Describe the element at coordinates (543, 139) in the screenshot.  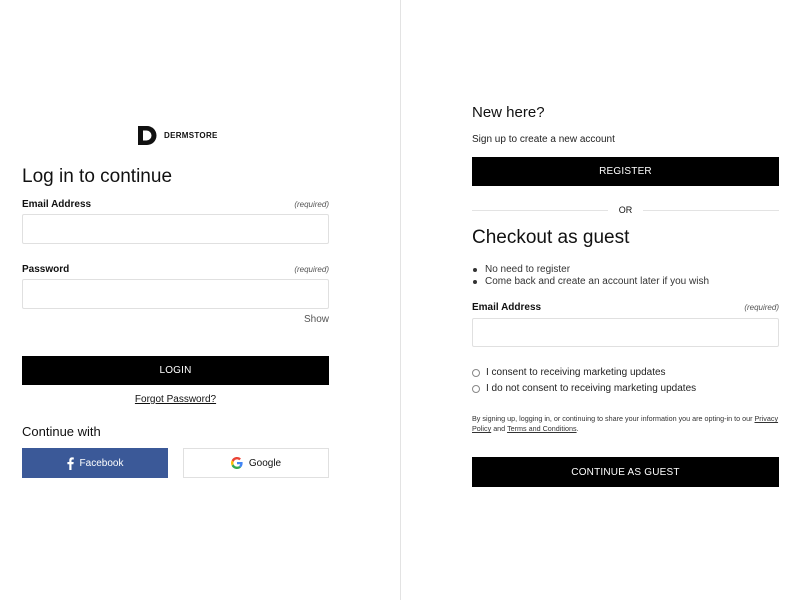
I see `register-subtitle: Sign up to create a new account` at that location.